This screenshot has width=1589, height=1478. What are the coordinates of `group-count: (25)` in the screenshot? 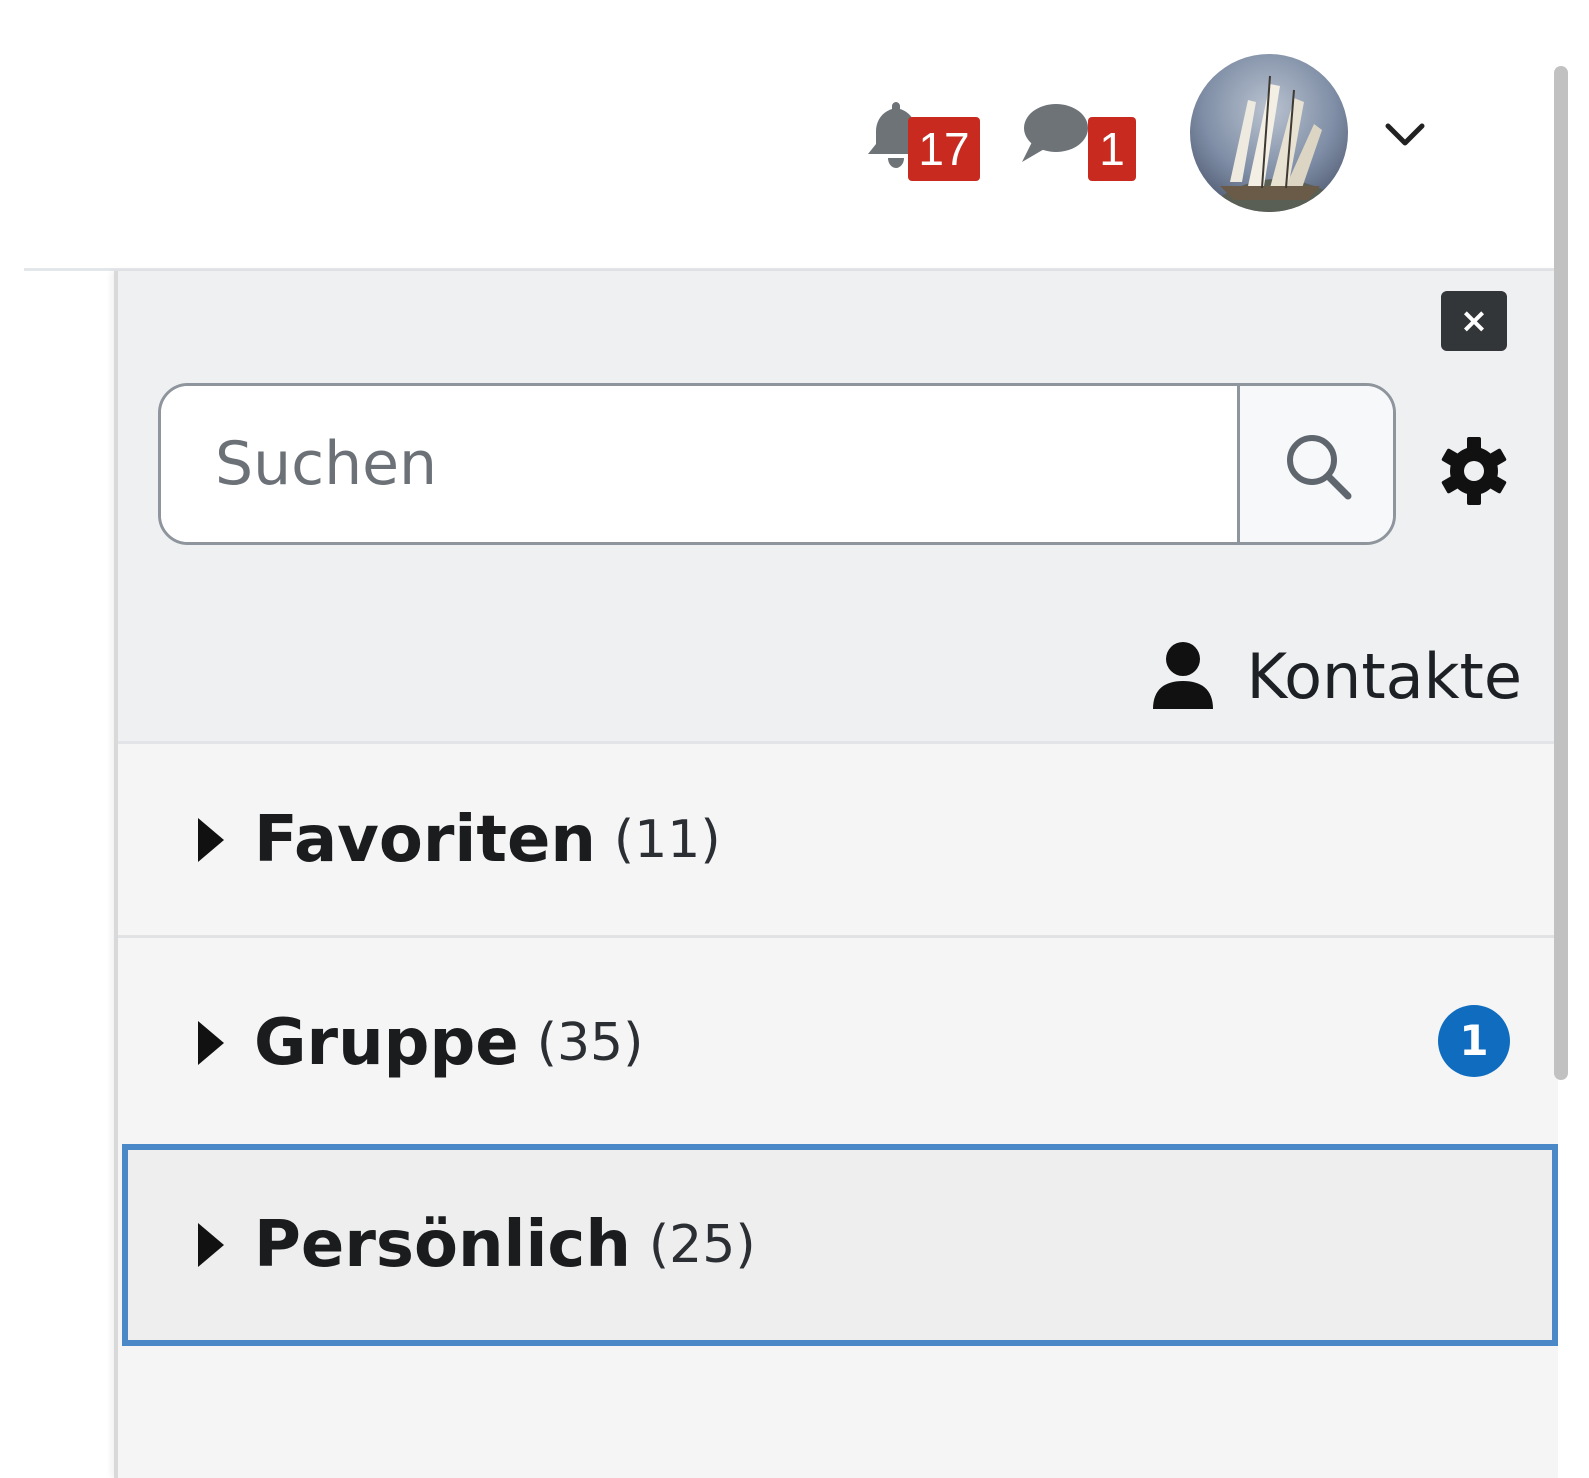 It's located at (702, 1245).